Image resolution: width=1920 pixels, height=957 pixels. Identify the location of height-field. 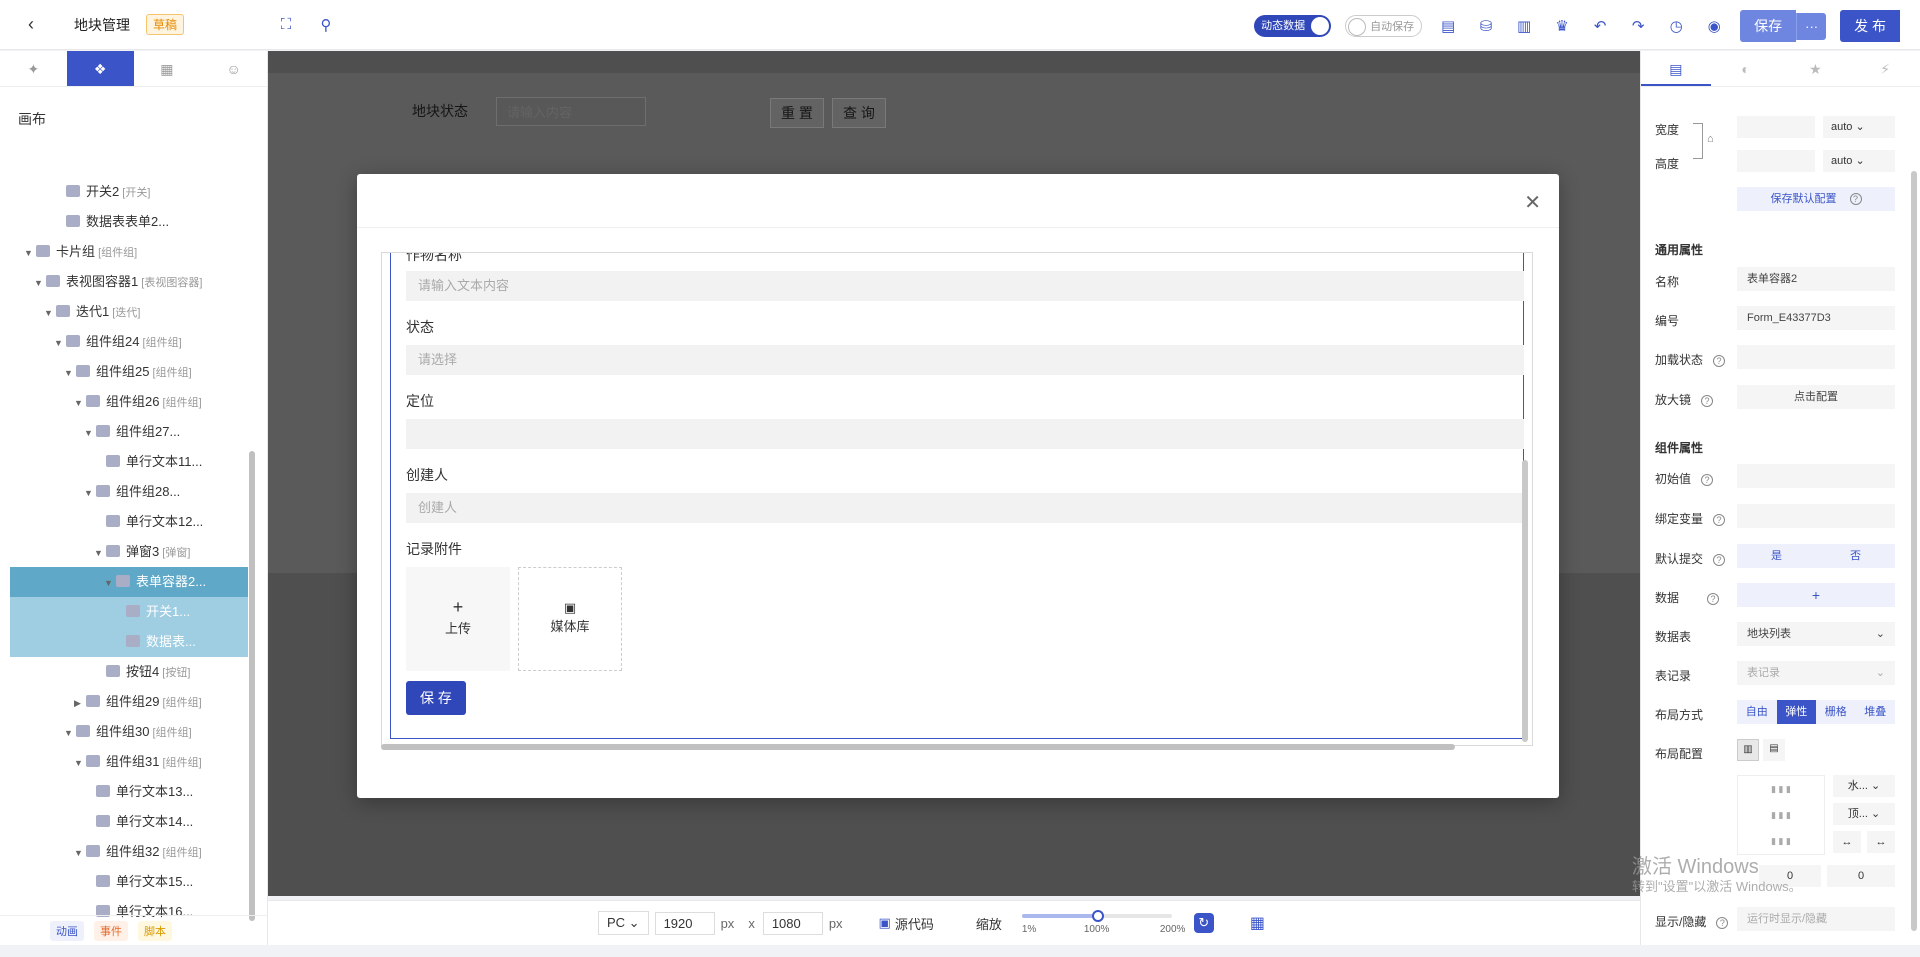
(1776, 161).